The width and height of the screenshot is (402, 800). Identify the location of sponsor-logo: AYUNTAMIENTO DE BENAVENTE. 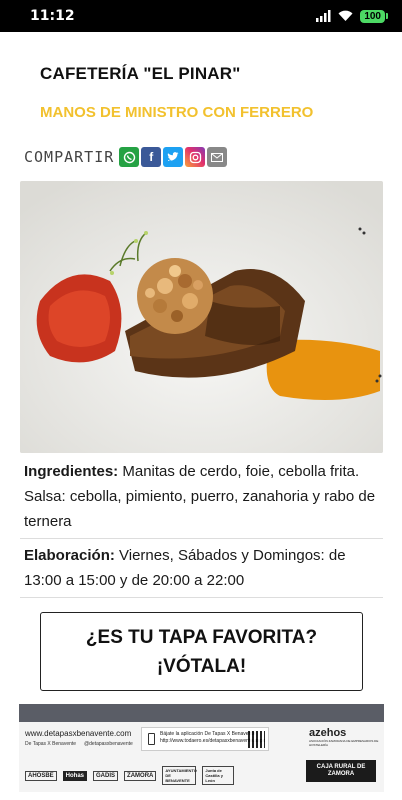
(179, 775).